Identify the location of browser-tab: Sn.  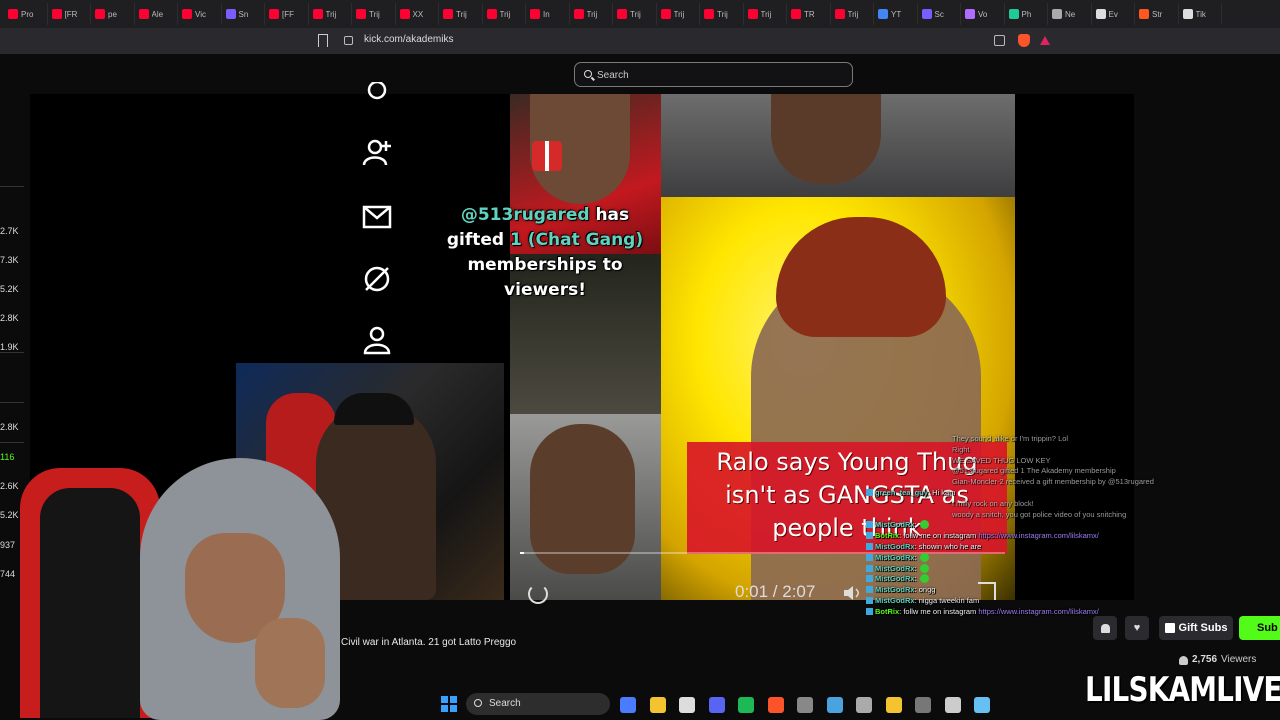
(243, 14).